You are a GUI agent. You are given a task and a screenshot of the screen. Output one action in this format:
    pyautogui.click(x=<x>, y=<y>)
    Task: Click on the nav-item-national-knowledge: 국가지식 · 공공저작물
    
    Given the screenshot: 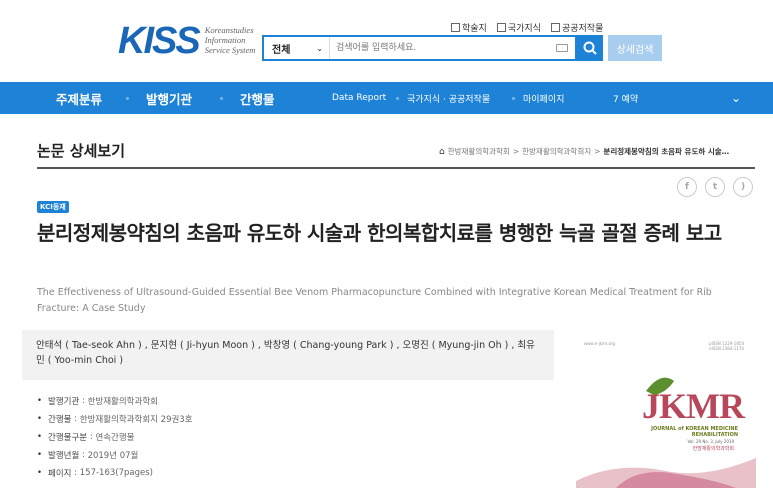 What is the action you would take?
    pyautogui.click(x=448, y=98)
    